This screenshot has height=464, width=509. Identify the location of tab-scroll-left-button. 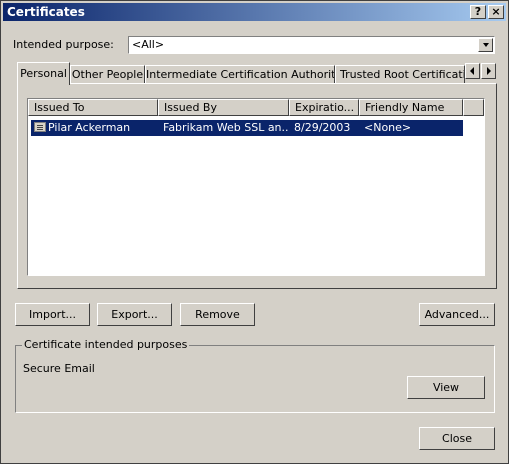
(472, 71).